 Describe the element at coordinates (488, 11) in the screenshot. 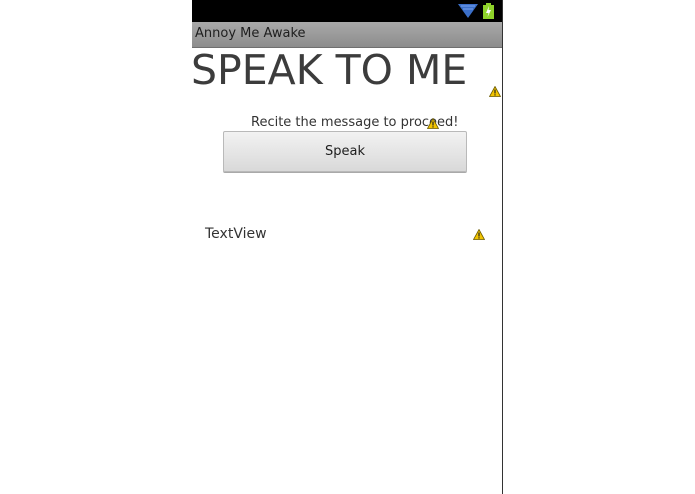

I see `battery-charging-icon` at that location.